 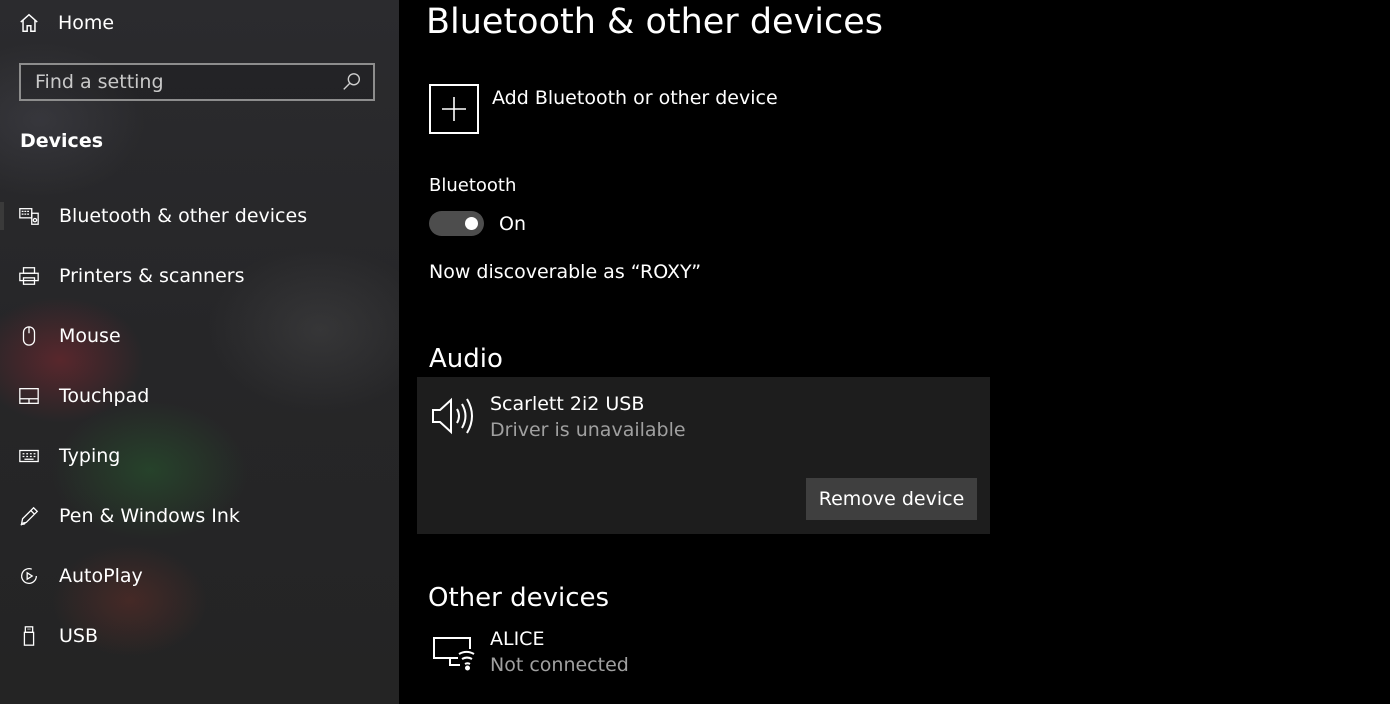 I want to click on keyboard-icon, so click(x=29, y=456).